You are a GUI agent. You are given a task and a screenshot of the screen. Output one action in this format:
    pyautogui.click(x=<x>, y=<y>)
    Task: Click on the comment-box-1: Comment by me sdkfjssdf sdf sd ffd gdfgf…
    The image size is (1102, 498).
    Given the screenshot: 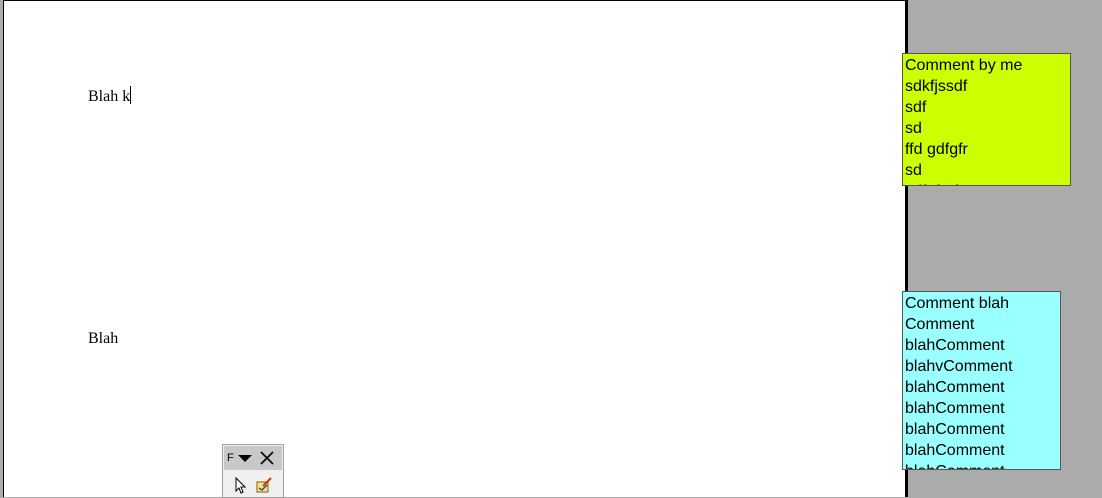 What is the action you would take?
    pyautogui.click(x=986, y=119)
    